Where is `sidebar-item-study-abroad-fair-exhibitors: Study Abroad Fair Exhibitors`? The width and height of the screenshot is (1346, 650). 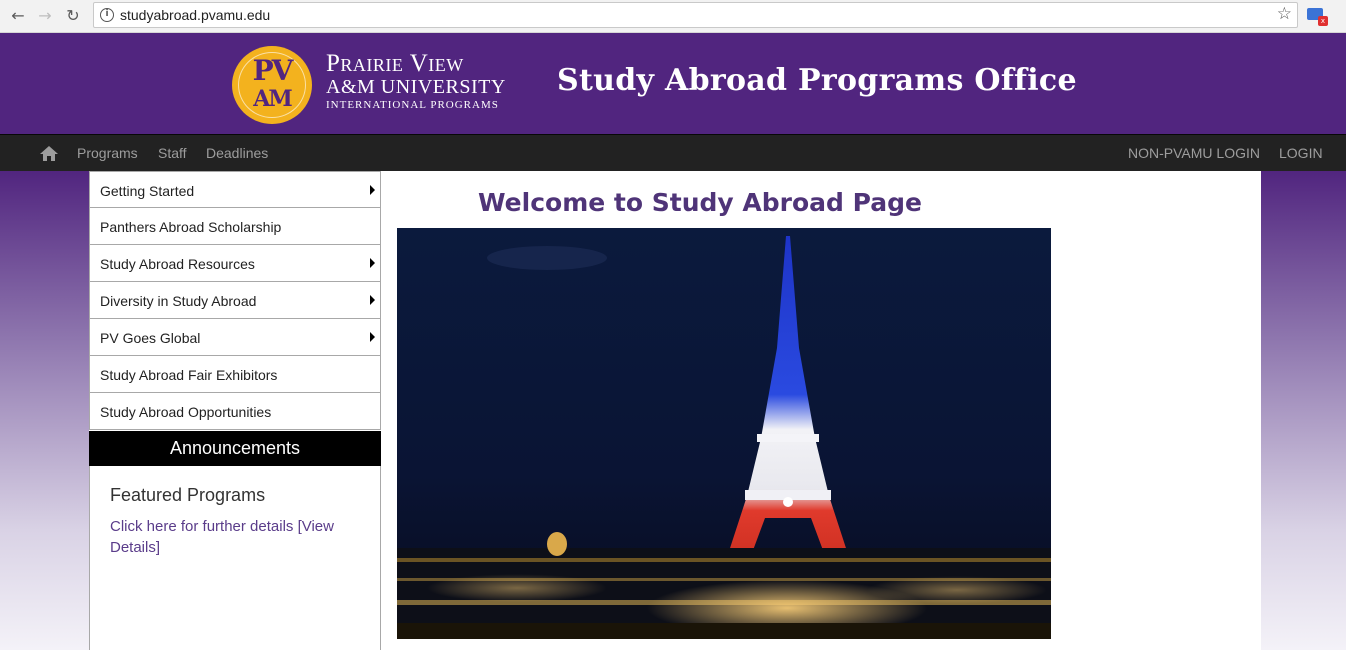 sidebar-item-study-abroad-fair-exhibitors: Study Abroad Fair Exhibitors is located at coordinates (235, 374).